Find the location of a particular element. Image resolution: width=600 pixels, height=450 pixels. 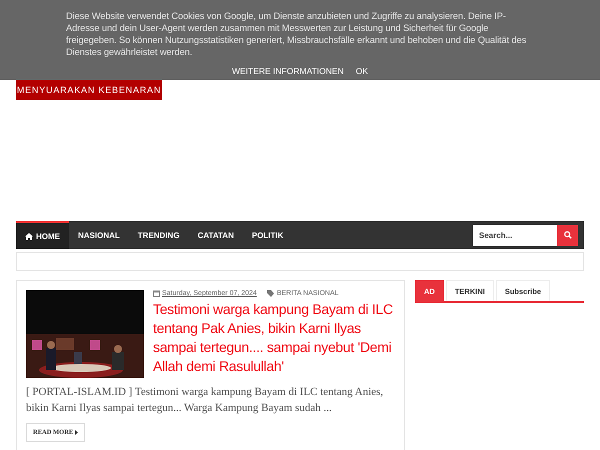

nav-tab: CATATAN is located at coordinates (215, 235).